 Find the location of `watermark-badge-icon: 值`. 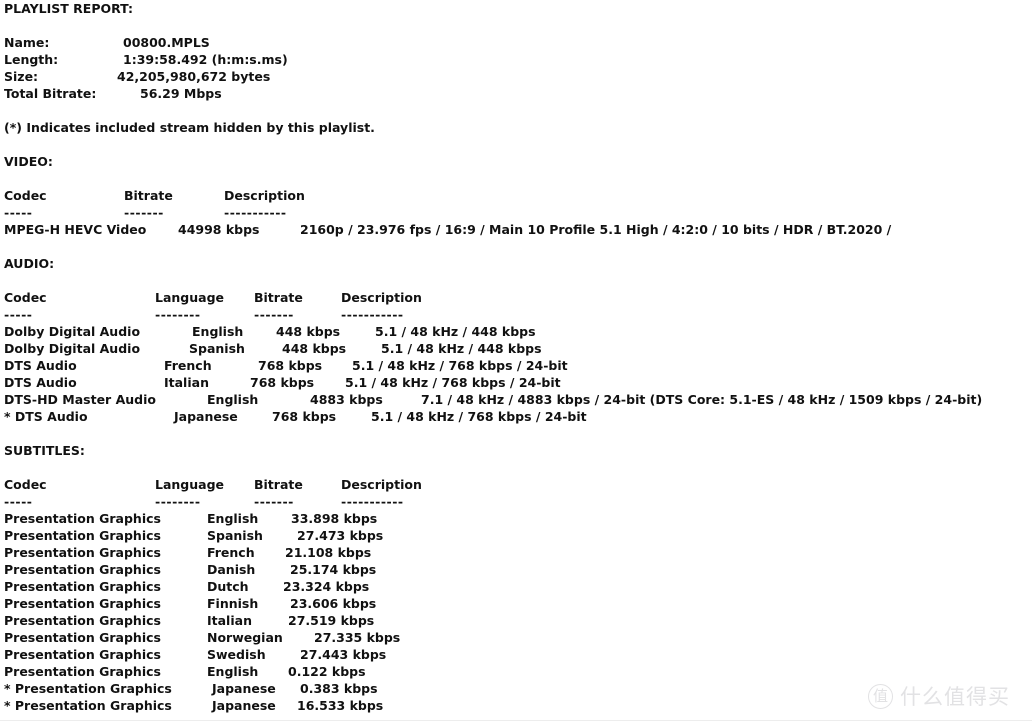

watermark-badge-icon: 值 is located at coordinates (880, 696).